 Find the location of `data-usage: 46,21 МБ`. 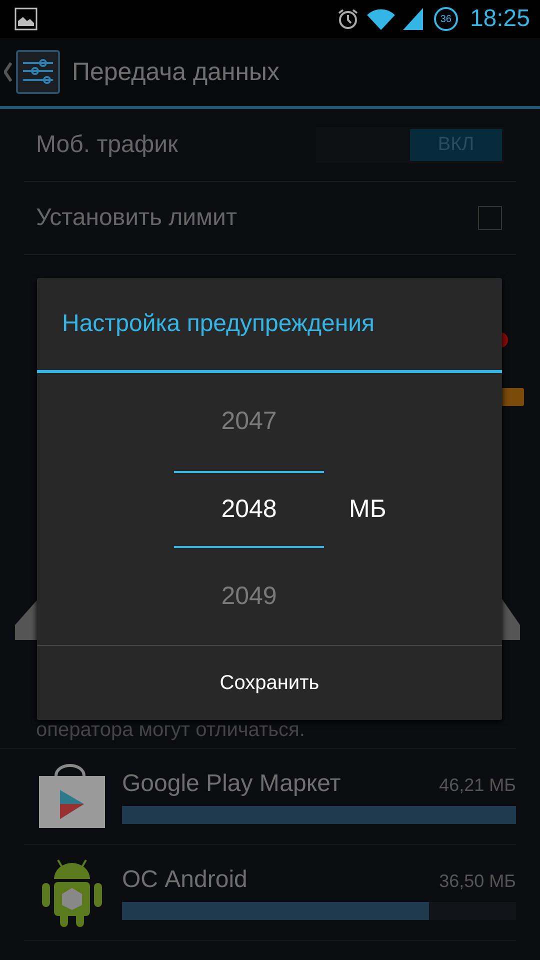

data-usage: 46,21 МБ is located at coordinates (477, 785).